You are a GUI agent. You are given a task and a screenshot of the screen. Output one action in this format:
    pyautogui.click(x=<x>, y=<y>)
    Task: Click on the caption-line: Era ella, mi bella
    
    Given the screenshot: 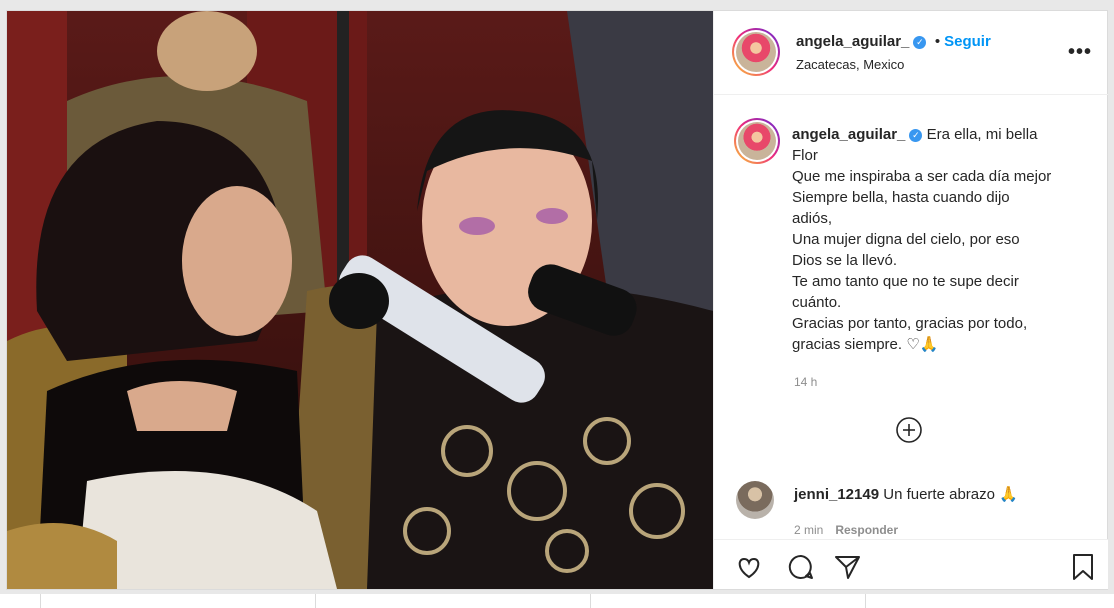 What is the action you would take?
    pyautogui.click(x=982, y=134)
    